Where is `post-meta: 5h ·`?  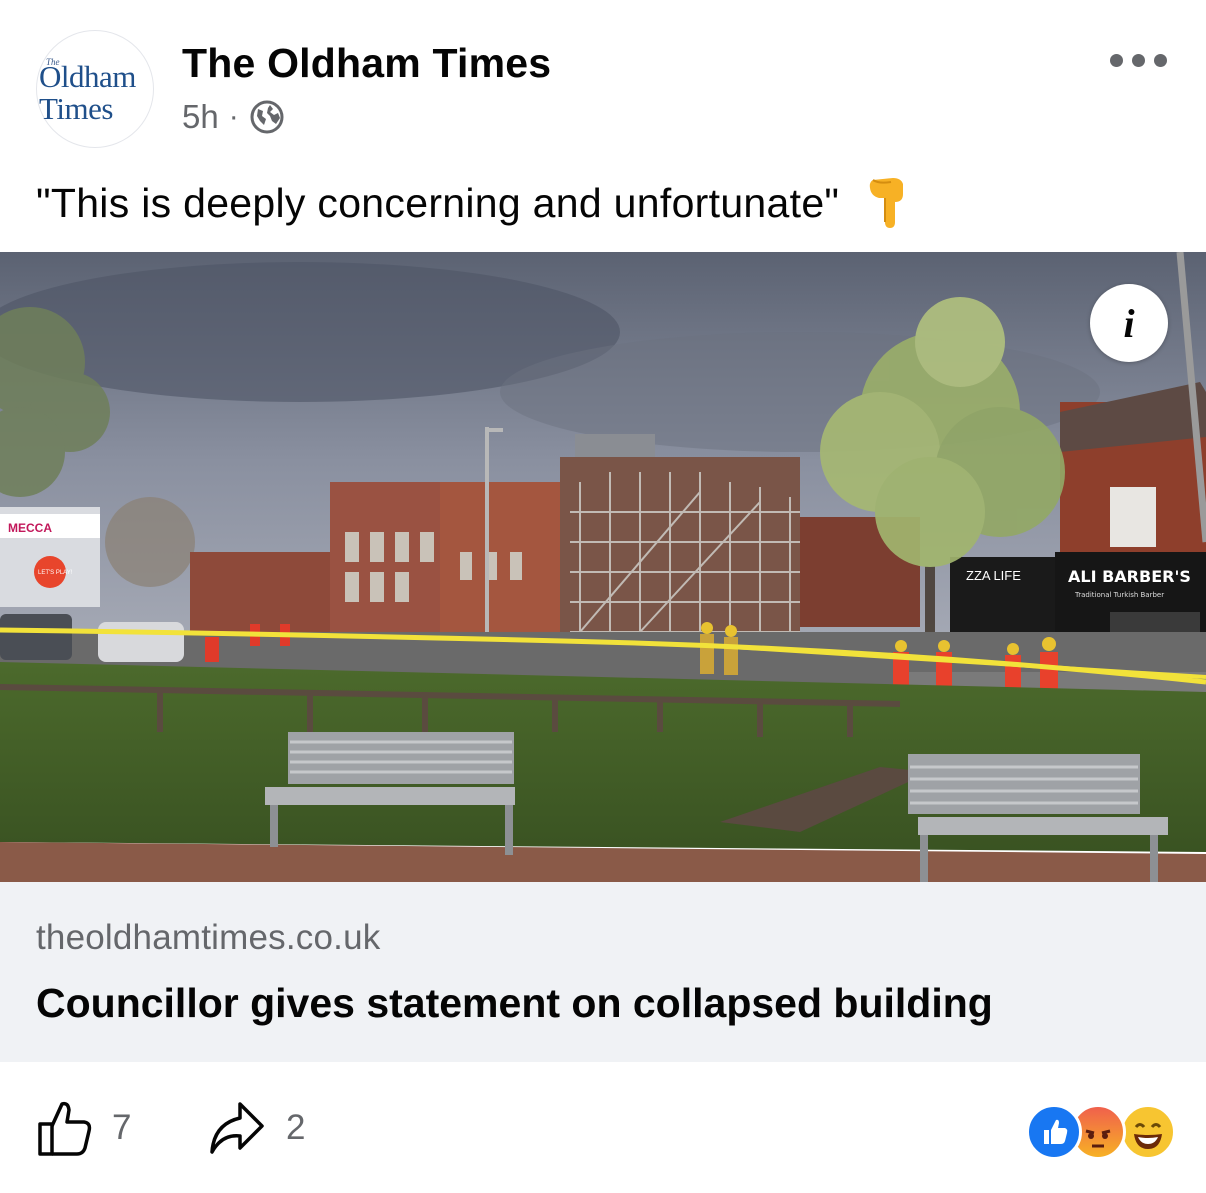 post-meta: 5h · is located at coordinates (233, 117).